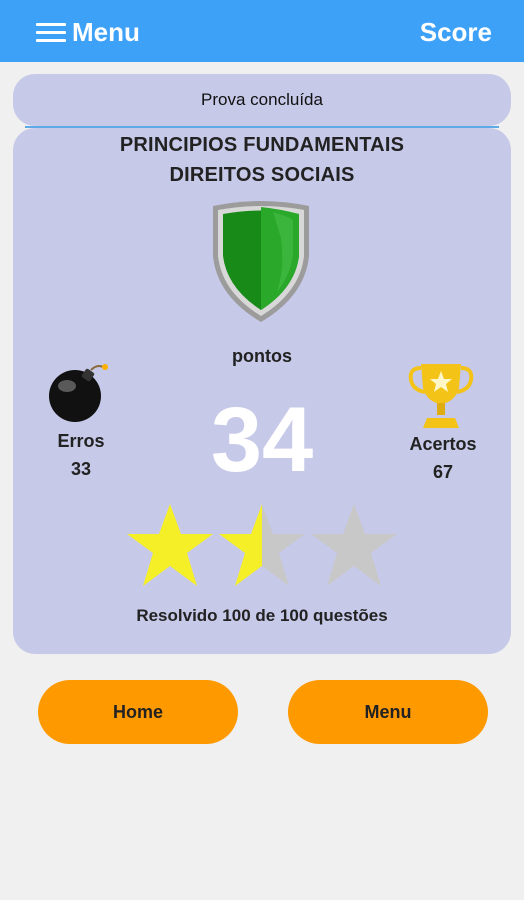  What do you see at coordinates (443, 472) in the screenshot?
I see `hits-value: 67` at bounding box center [443, 472].